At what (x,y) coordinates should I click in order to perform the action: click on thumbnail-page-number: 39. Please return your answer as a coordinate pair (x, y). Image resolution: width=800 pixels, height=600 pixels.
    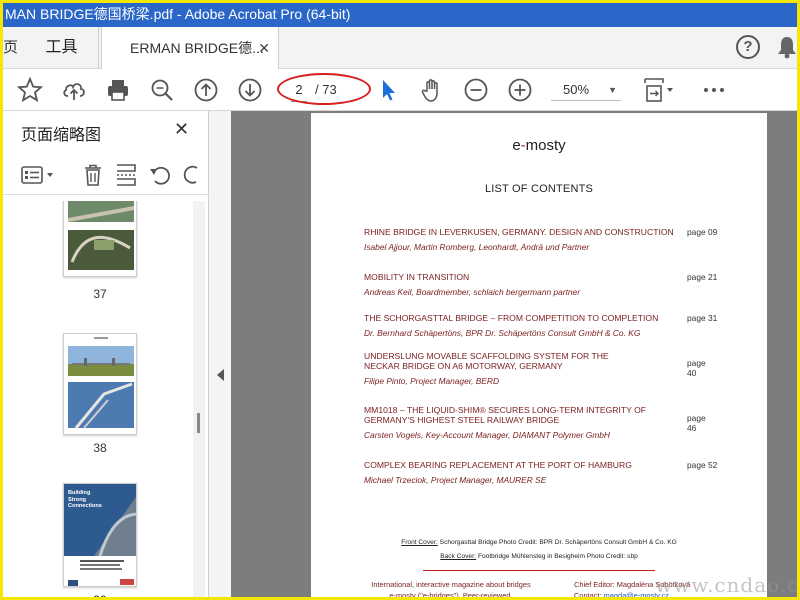
    Looking at the image, I should click on (100, 596).